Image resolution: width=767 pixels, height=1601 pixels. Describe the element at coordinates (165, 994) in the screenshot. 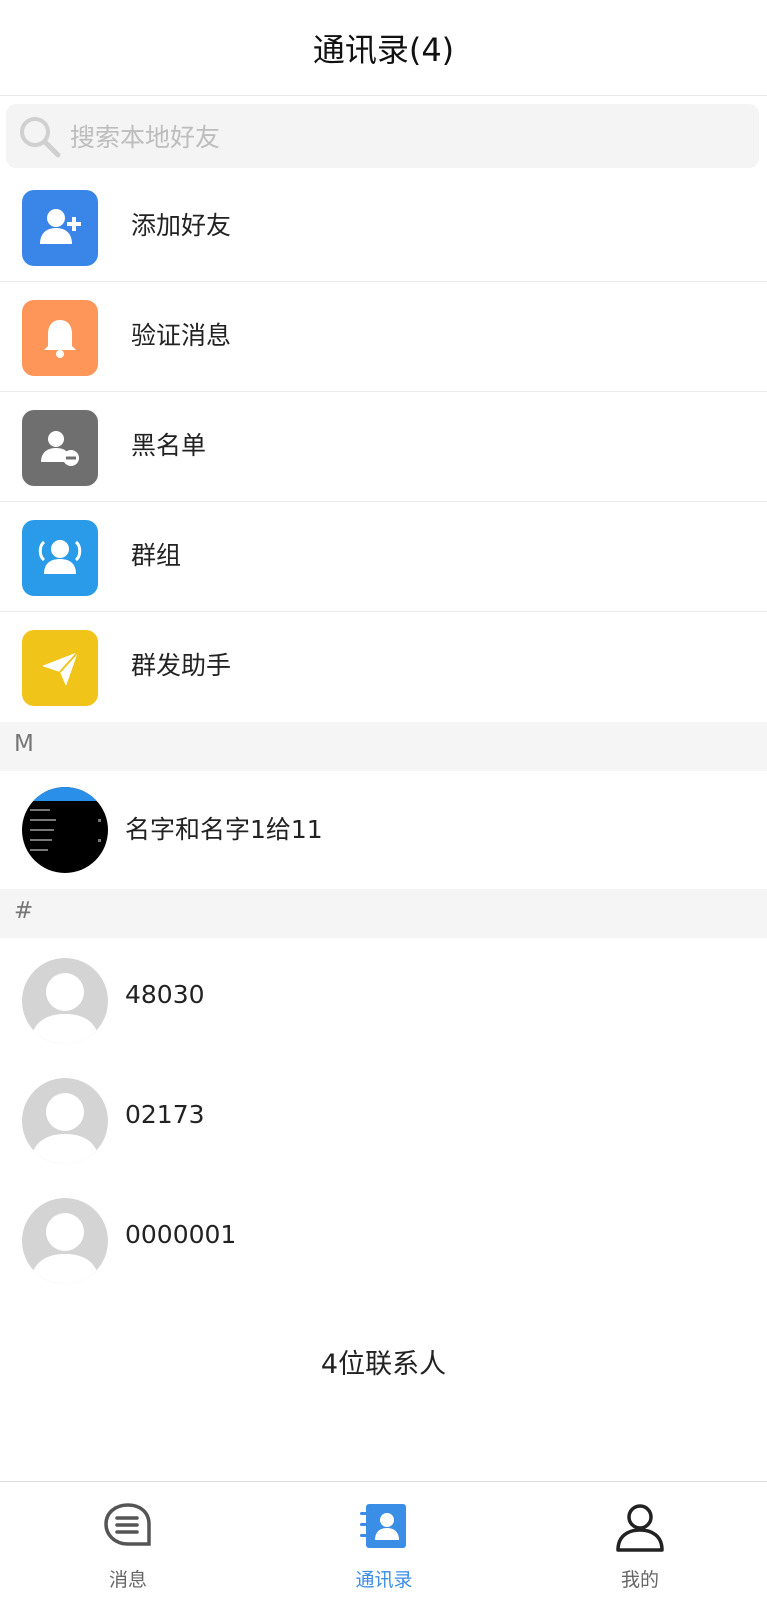

I see `contact-name: 48030` at that location.